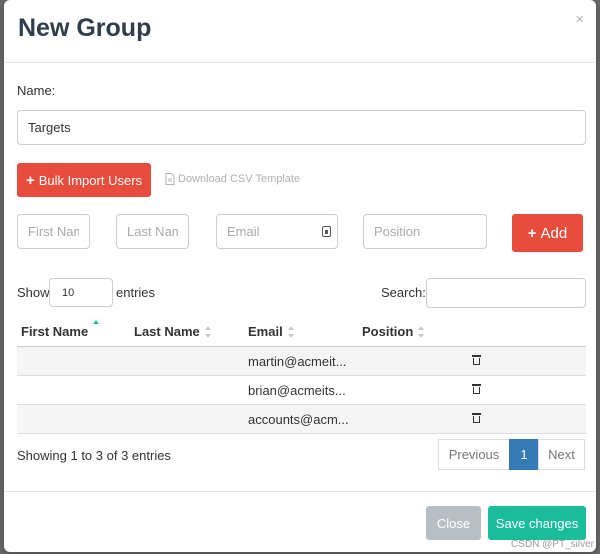  What do you see at coordinates (301, 127) in the screenshot?
I see `group-name-input` at bounding box center [301, 127].